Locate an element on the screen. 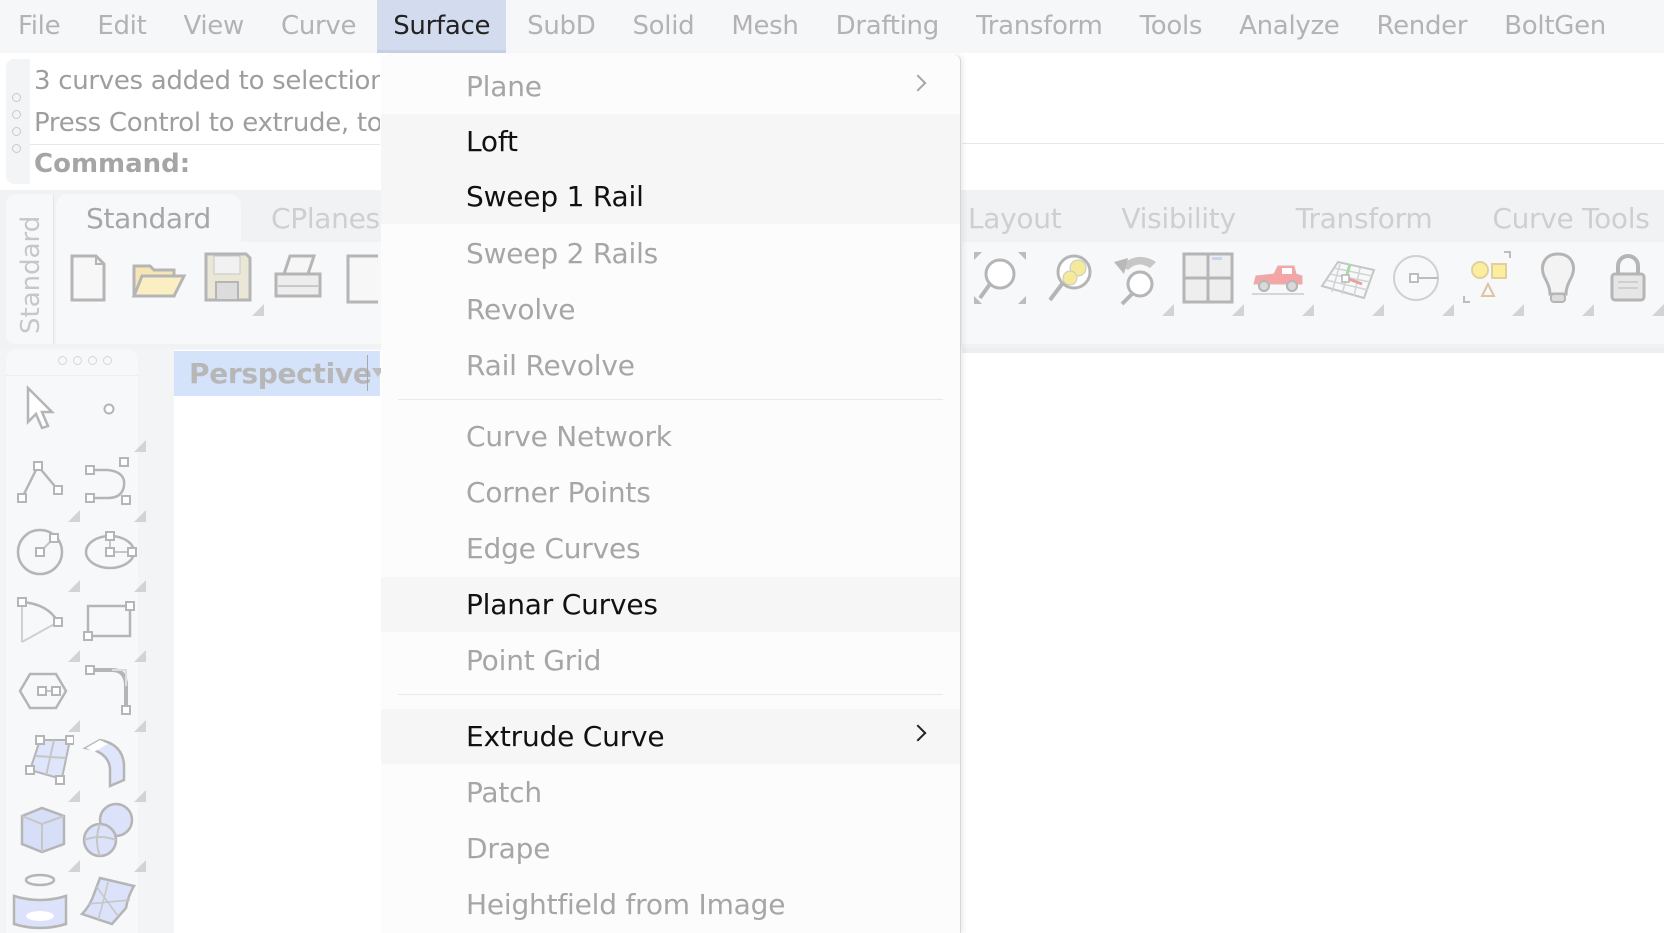 This screenshot has width=1664, height=933. curve-icon is located at coordinates (112, 486).